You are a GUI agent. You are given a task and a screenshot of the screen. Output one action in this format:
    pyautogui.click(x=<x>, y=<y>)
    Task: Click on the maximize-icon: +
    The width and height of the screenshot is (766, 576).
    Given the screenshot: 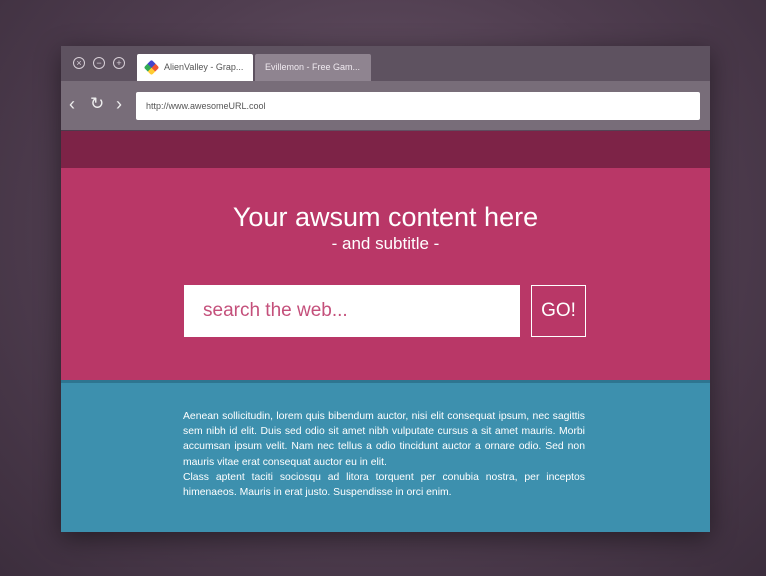 What is the action you would take?
    pyautogui.click(x=119, y=63)
    